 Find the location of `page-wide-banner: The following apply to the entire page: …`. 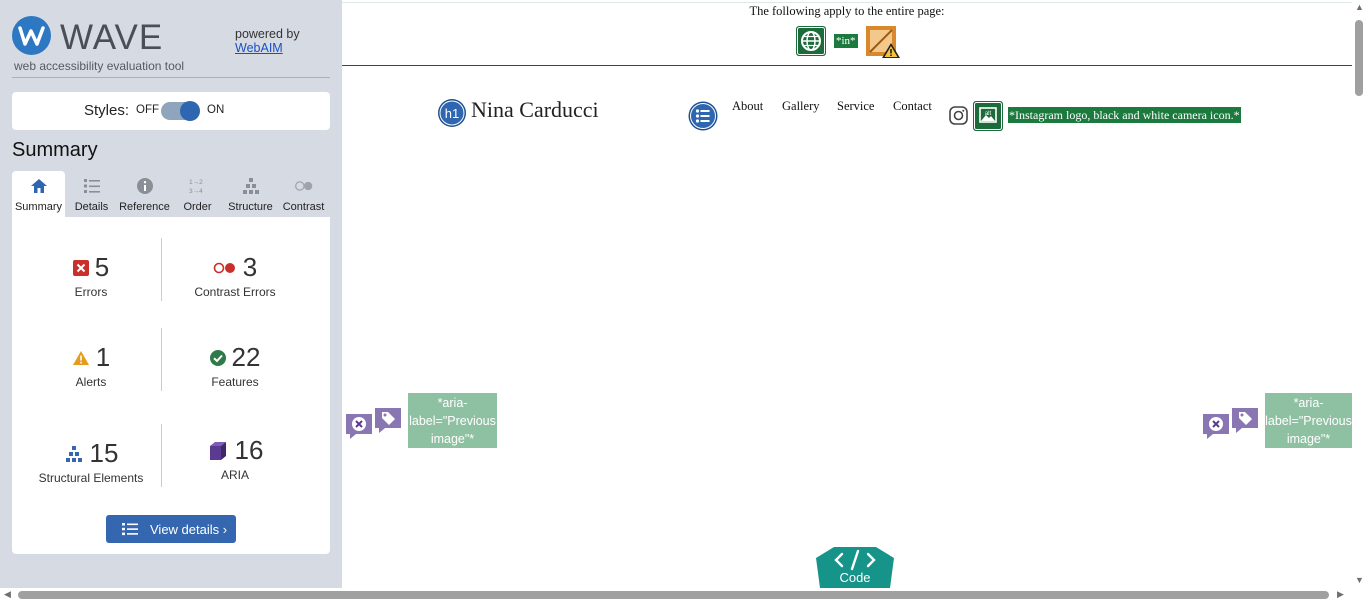

page-wide-banner: The following apply to the entire page: … is located at coordinates (847, 34).